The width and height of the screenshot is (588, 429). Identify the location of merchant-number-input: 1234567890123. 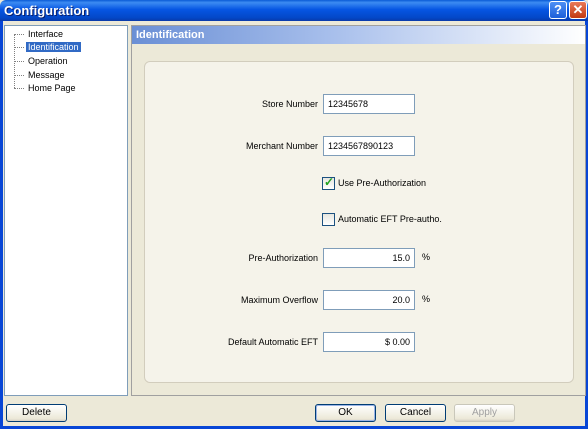
(369, 146).